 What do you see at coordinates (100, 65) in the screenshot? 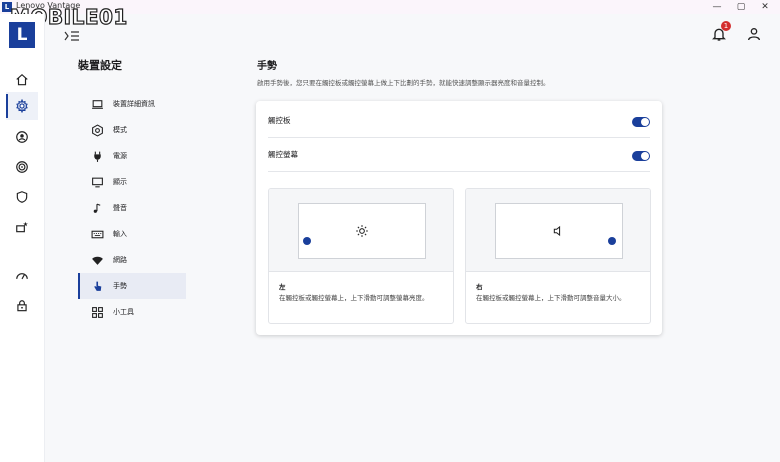
I see `settings-title: 裝置設定` at bounding box center [100, 65].